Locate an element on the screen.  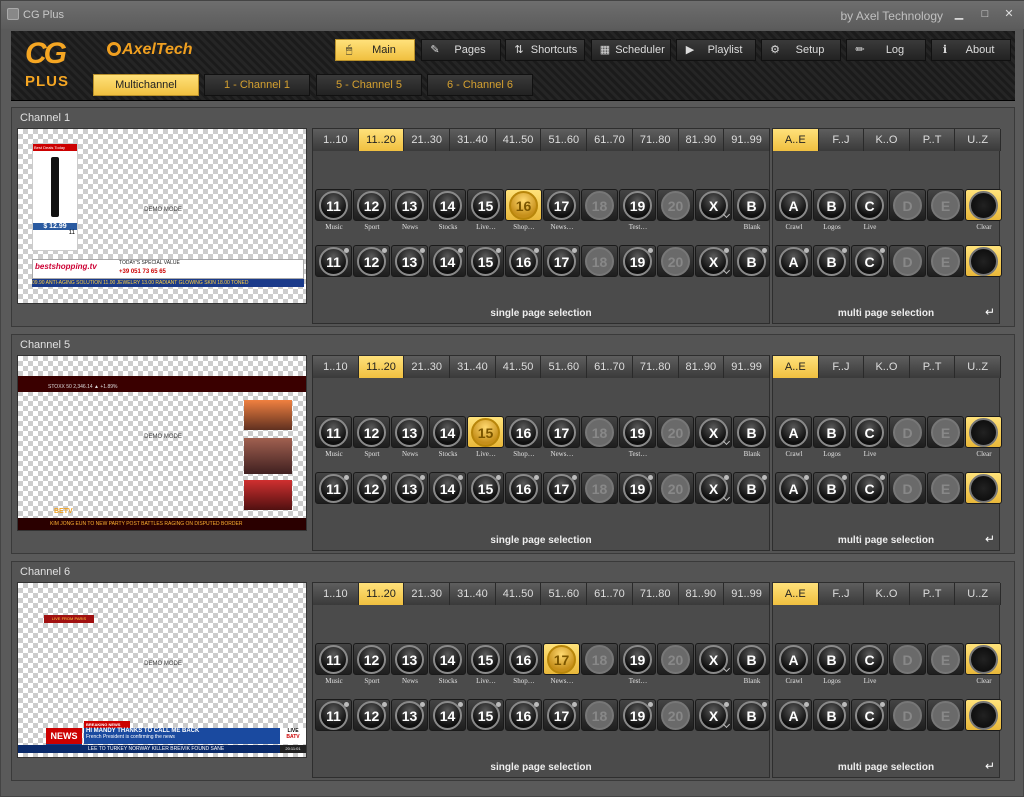
letter-tab: K..O is located at coordinates (887, 367).